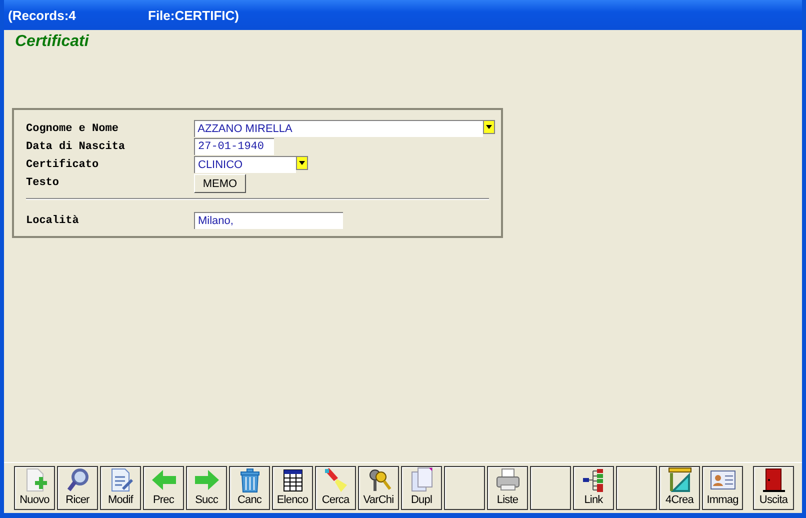 This screenshot has width=806, height=518. What do you see at coordinates (335, 480) in the screenshot?
I see `flashlight-icon` at bounding box center [335, 480].